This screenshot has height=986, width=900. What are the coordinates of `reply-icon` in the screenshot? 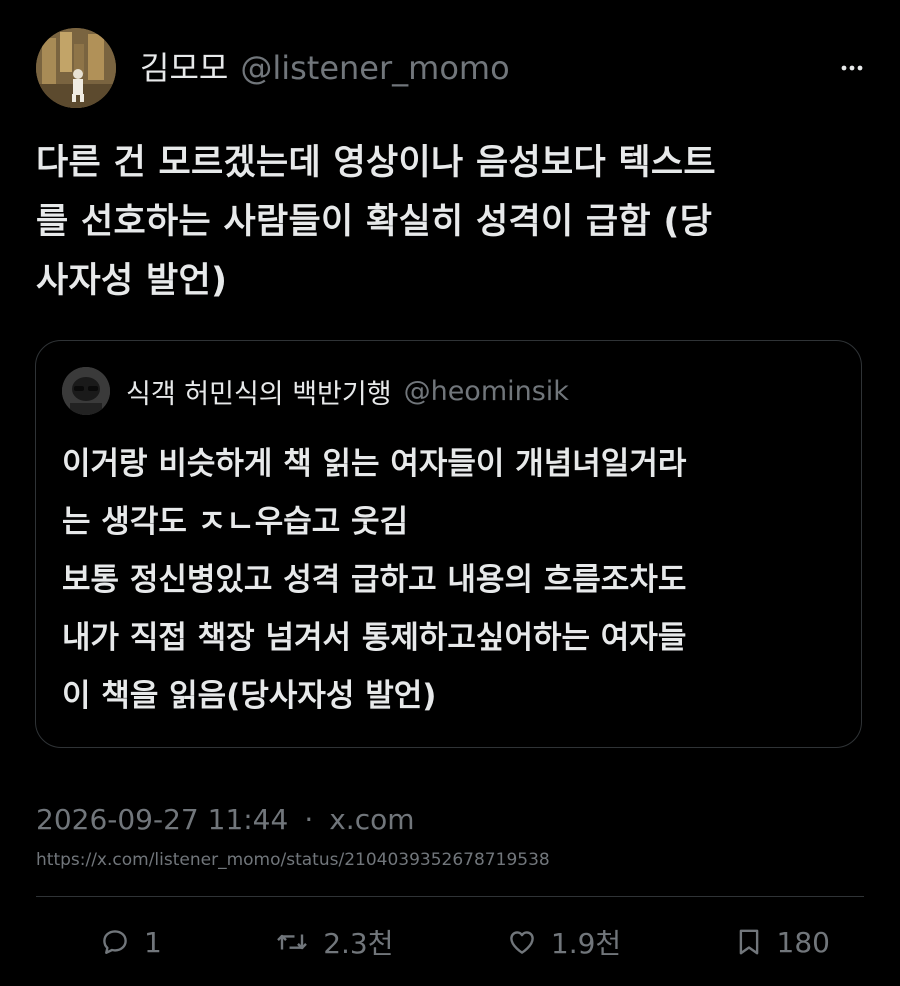 It's located at (115, 942).